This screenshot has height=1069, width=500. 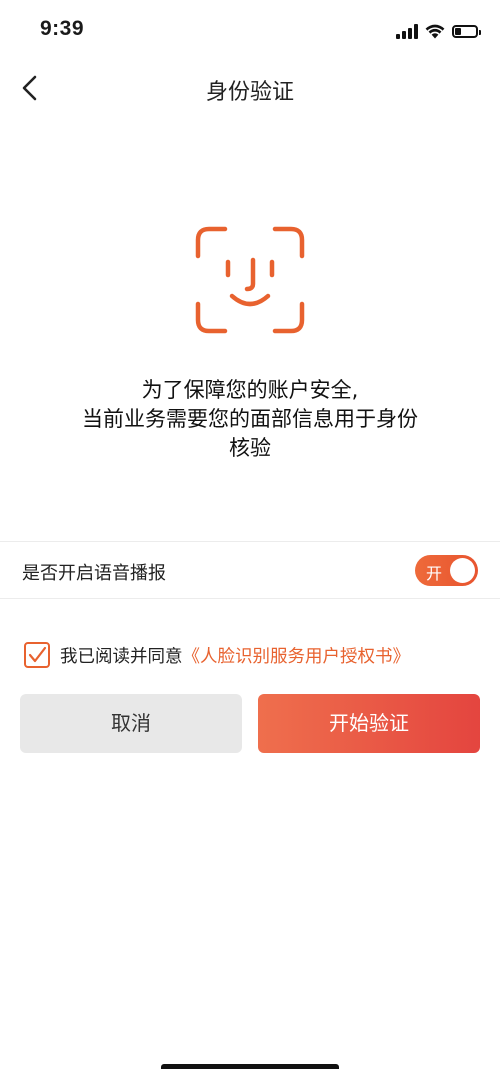 I want to click on authorization-link: 《人脸识别服务用户授权书》, so click(x=297, y=655).